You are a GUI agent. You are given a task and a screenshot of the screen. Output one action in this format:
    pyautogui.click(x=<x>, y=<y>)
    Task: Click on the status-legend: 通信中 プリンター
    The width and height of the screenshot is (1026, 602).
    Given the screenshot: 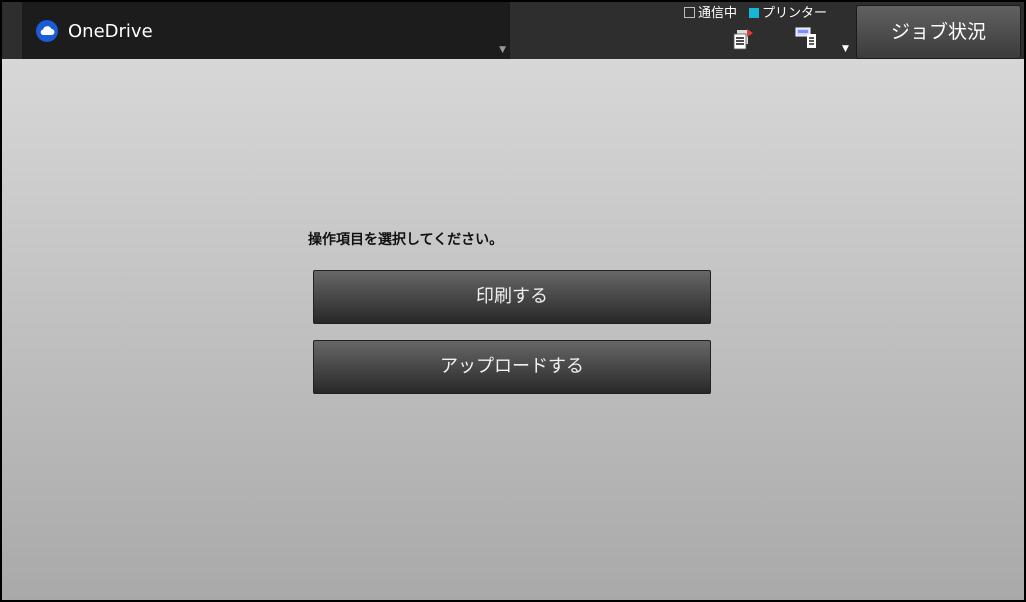 What is the action you would take?
    pyautogui.click(x=755, y=14)
    